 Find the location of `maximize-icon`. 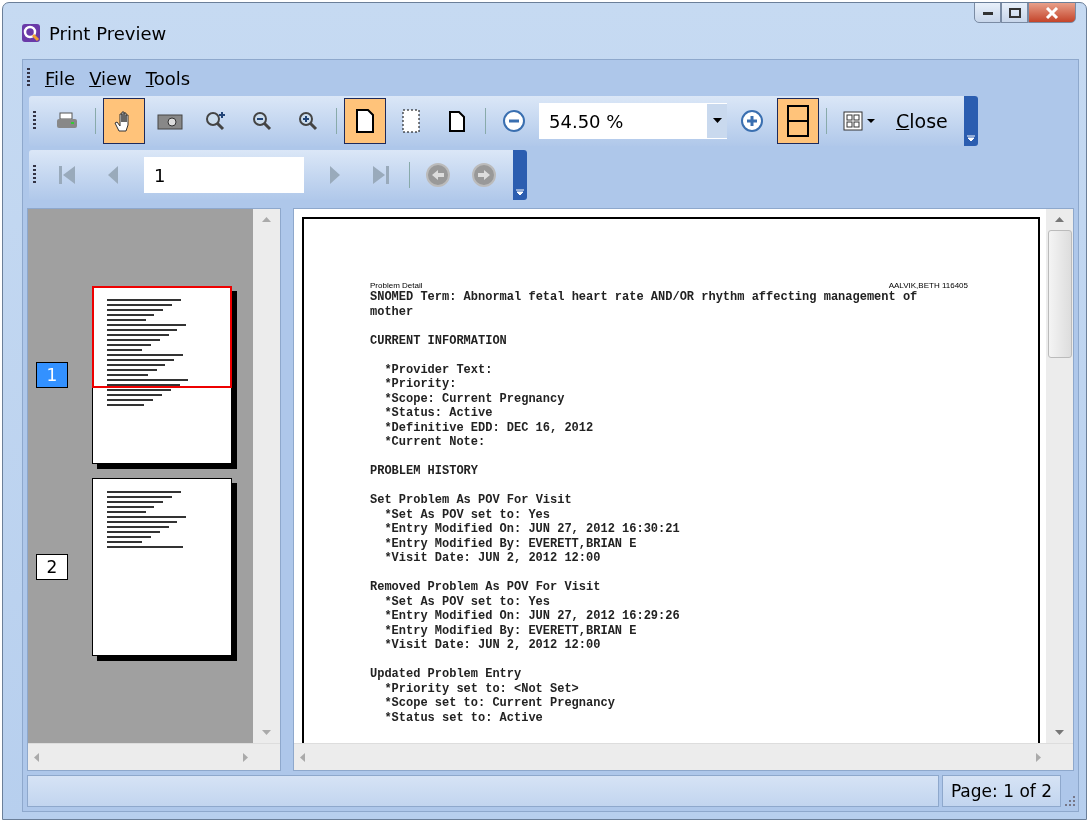

maximize-icon is located at coordinates (1014, 12).